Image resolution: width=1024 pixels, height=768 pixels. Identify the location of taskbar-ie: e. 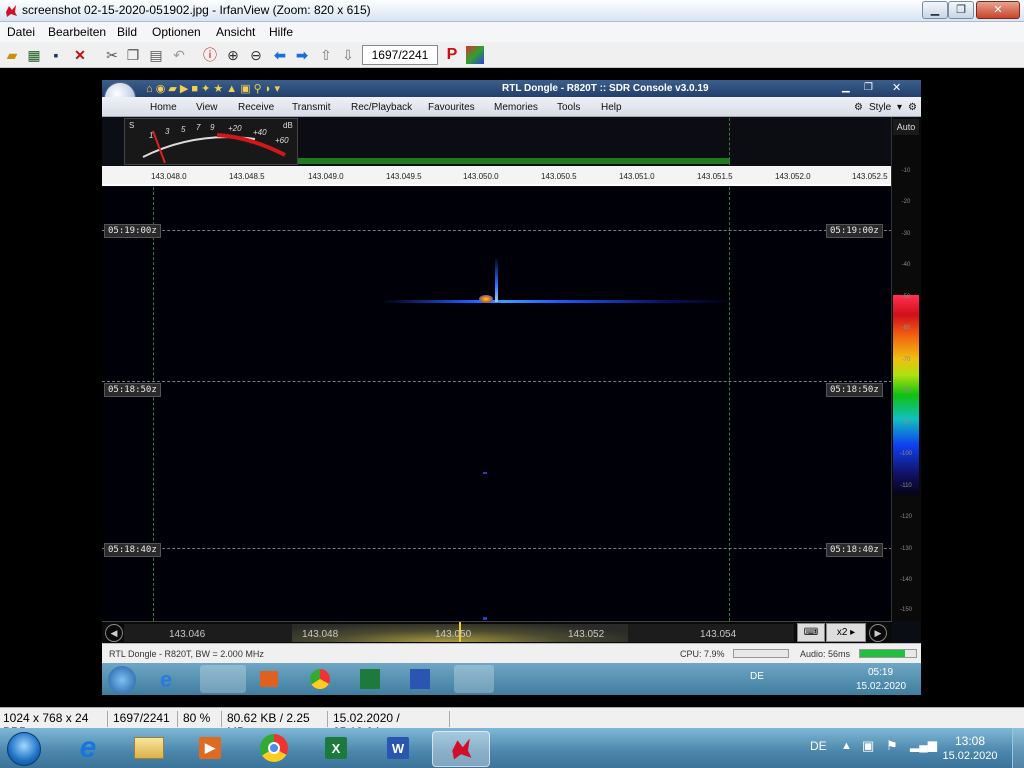
(88, 747).